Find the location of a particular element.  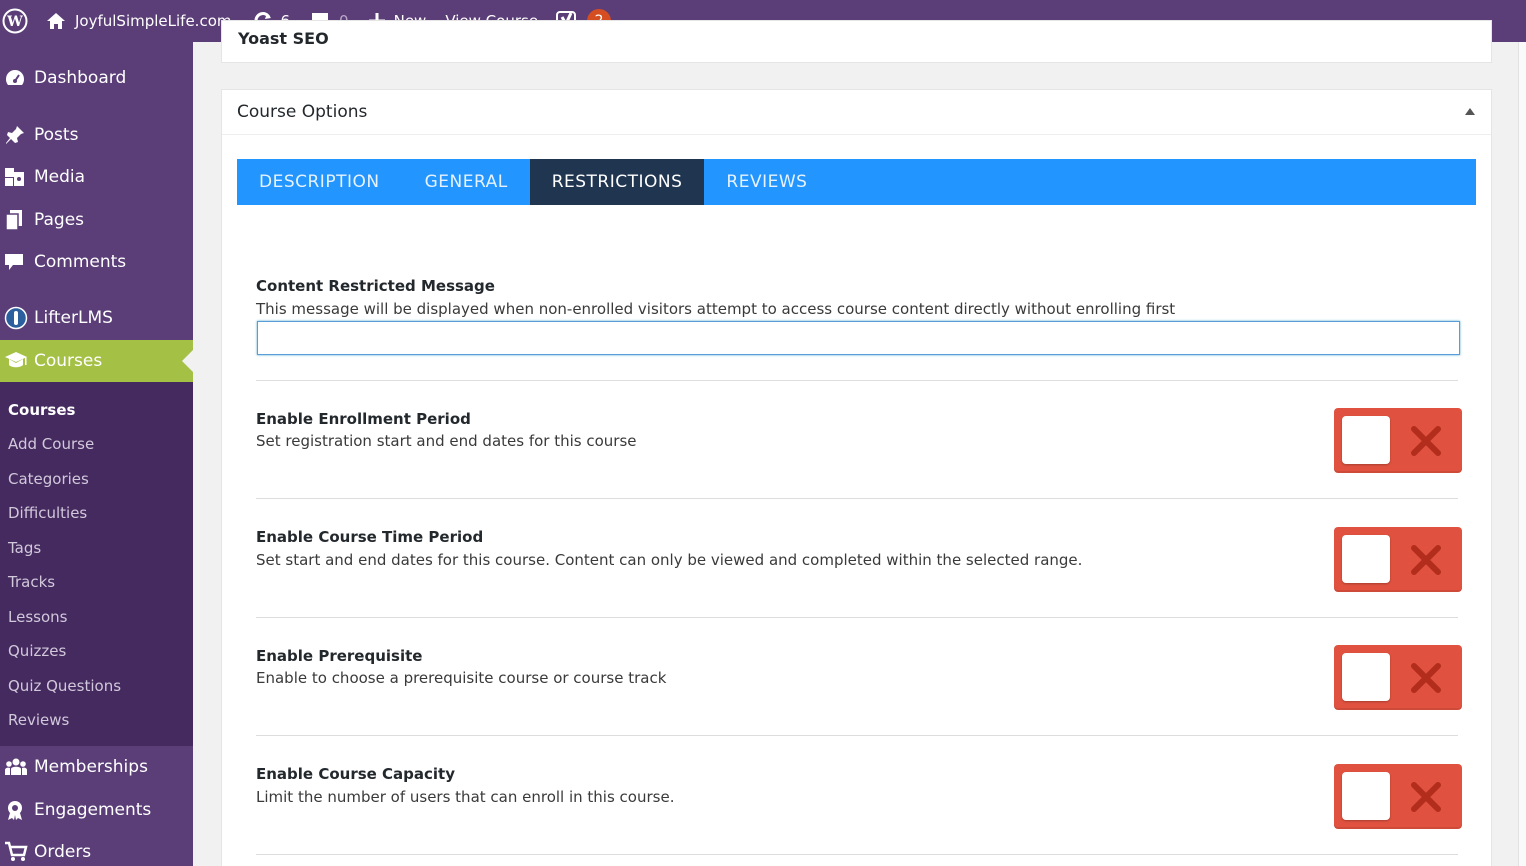

sidebar-item-pages: Pages is located at coordinates (96, 220).